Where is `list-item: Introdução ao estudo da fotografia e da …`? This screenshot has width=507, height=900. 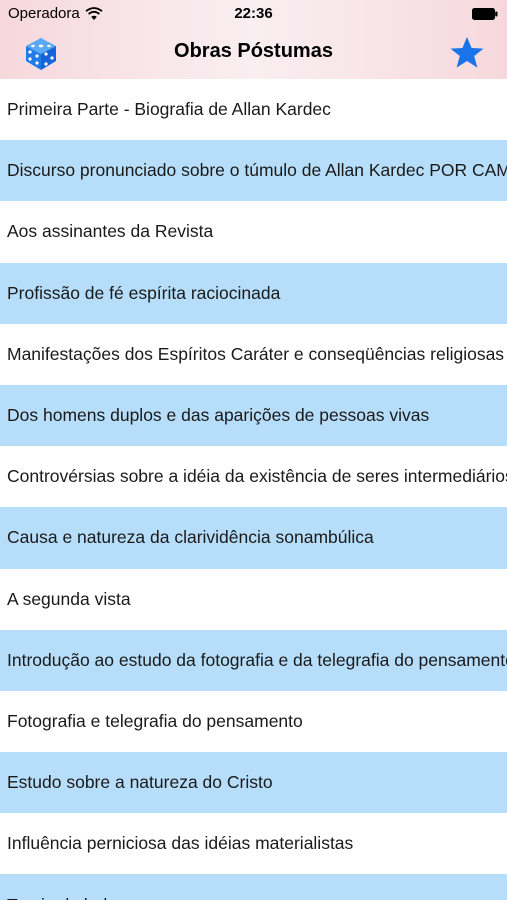 list-item: Introdução ao estudo da fotografia e da … is located at coordinates (253, 660).